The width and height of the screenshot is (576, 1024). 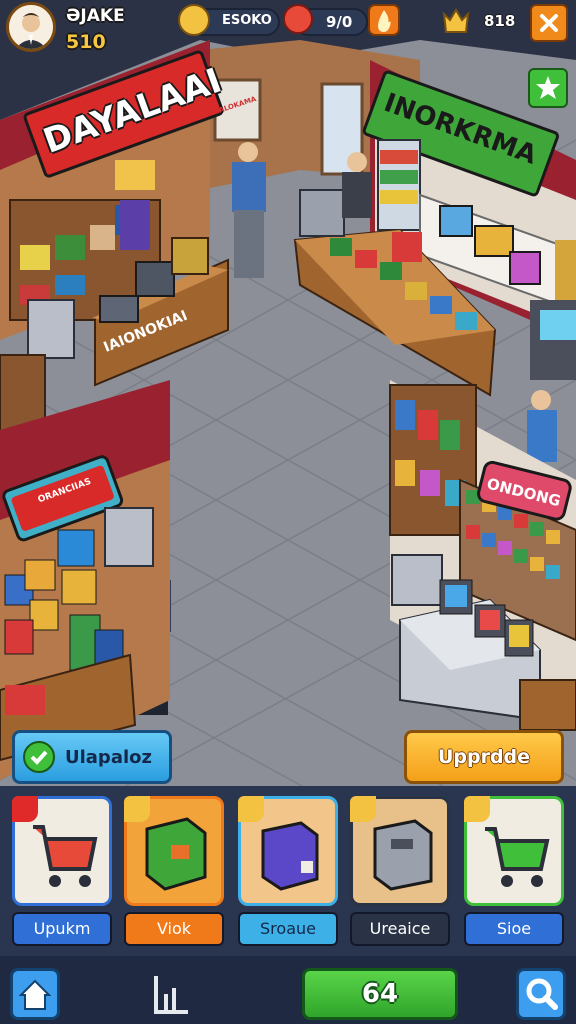 I want to click on player-avatar, so click(x=31, y=27).